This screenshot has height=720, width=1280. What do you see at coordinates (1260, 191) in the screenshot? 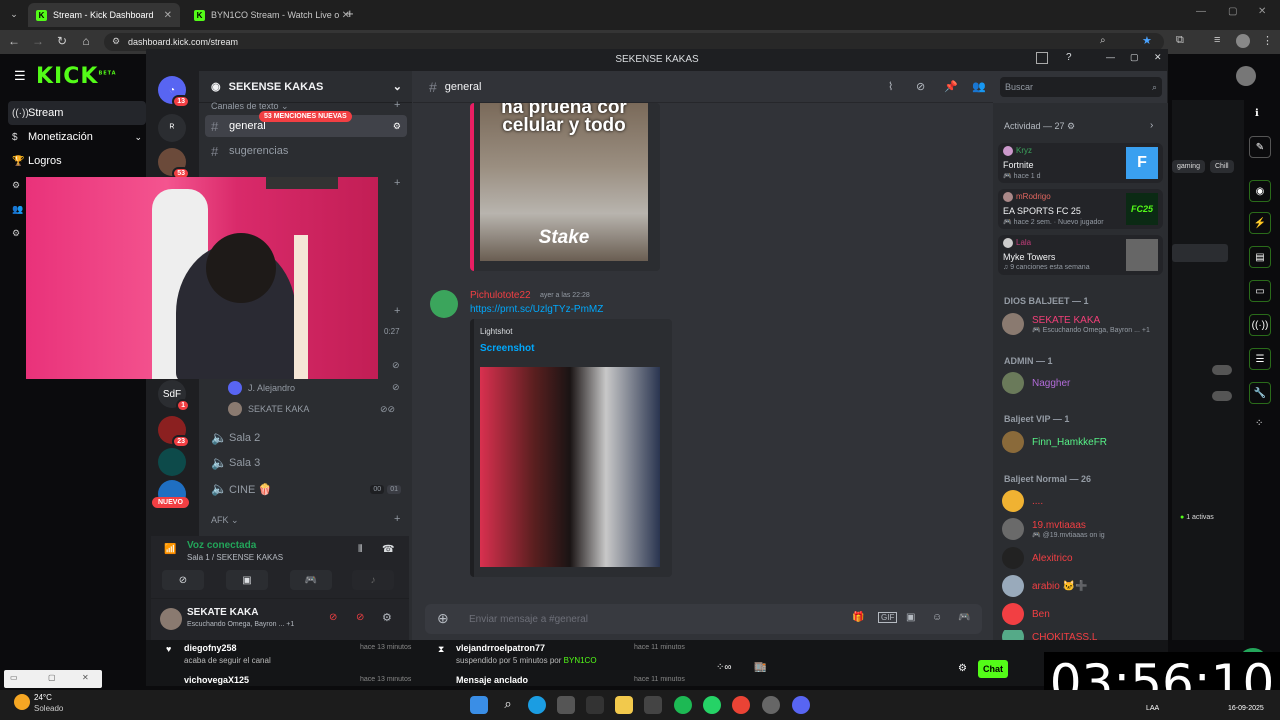
I see `camera-icon: ◉` at bounding box center [1260, 191].